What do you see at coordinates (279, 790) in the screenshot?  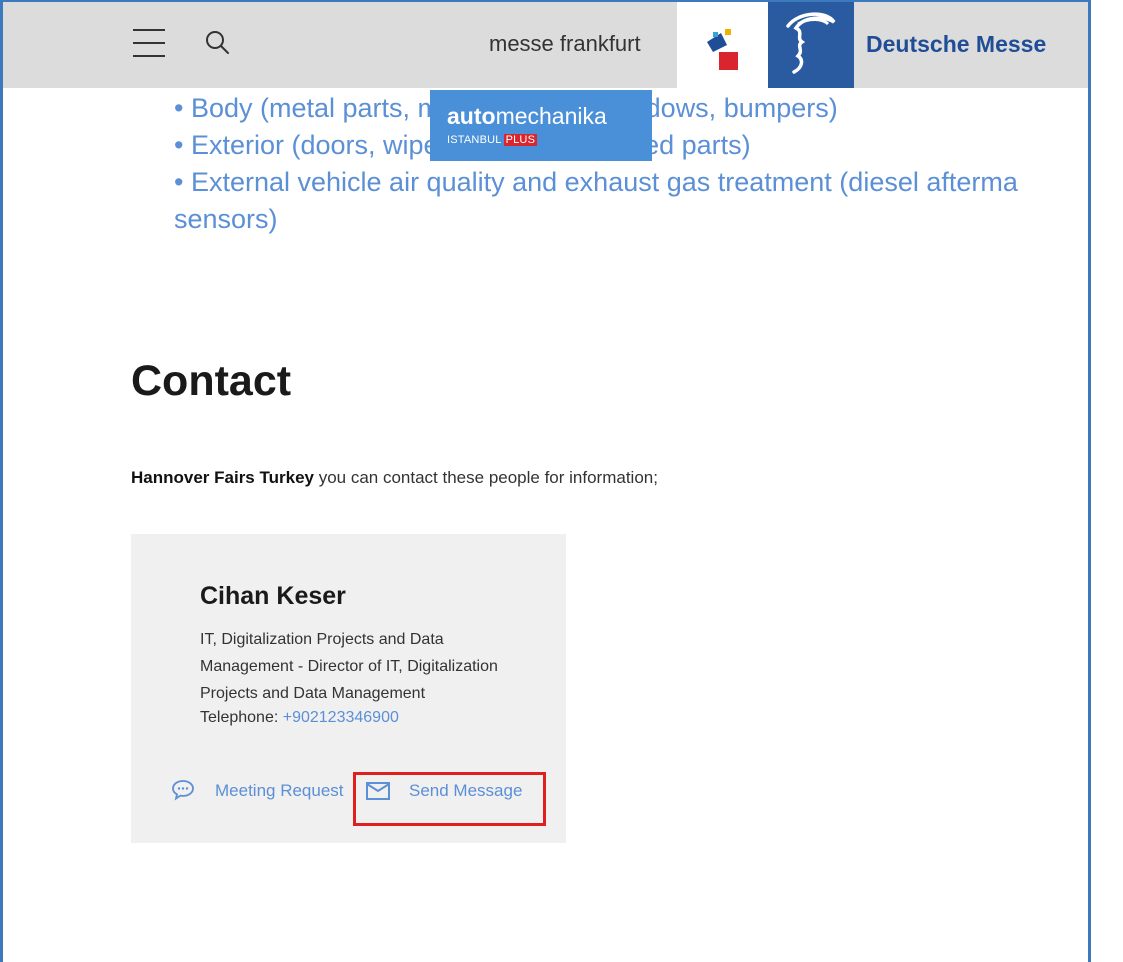 I see `meeting-request-label: Meeting Request` at bounding box center [279, 790].